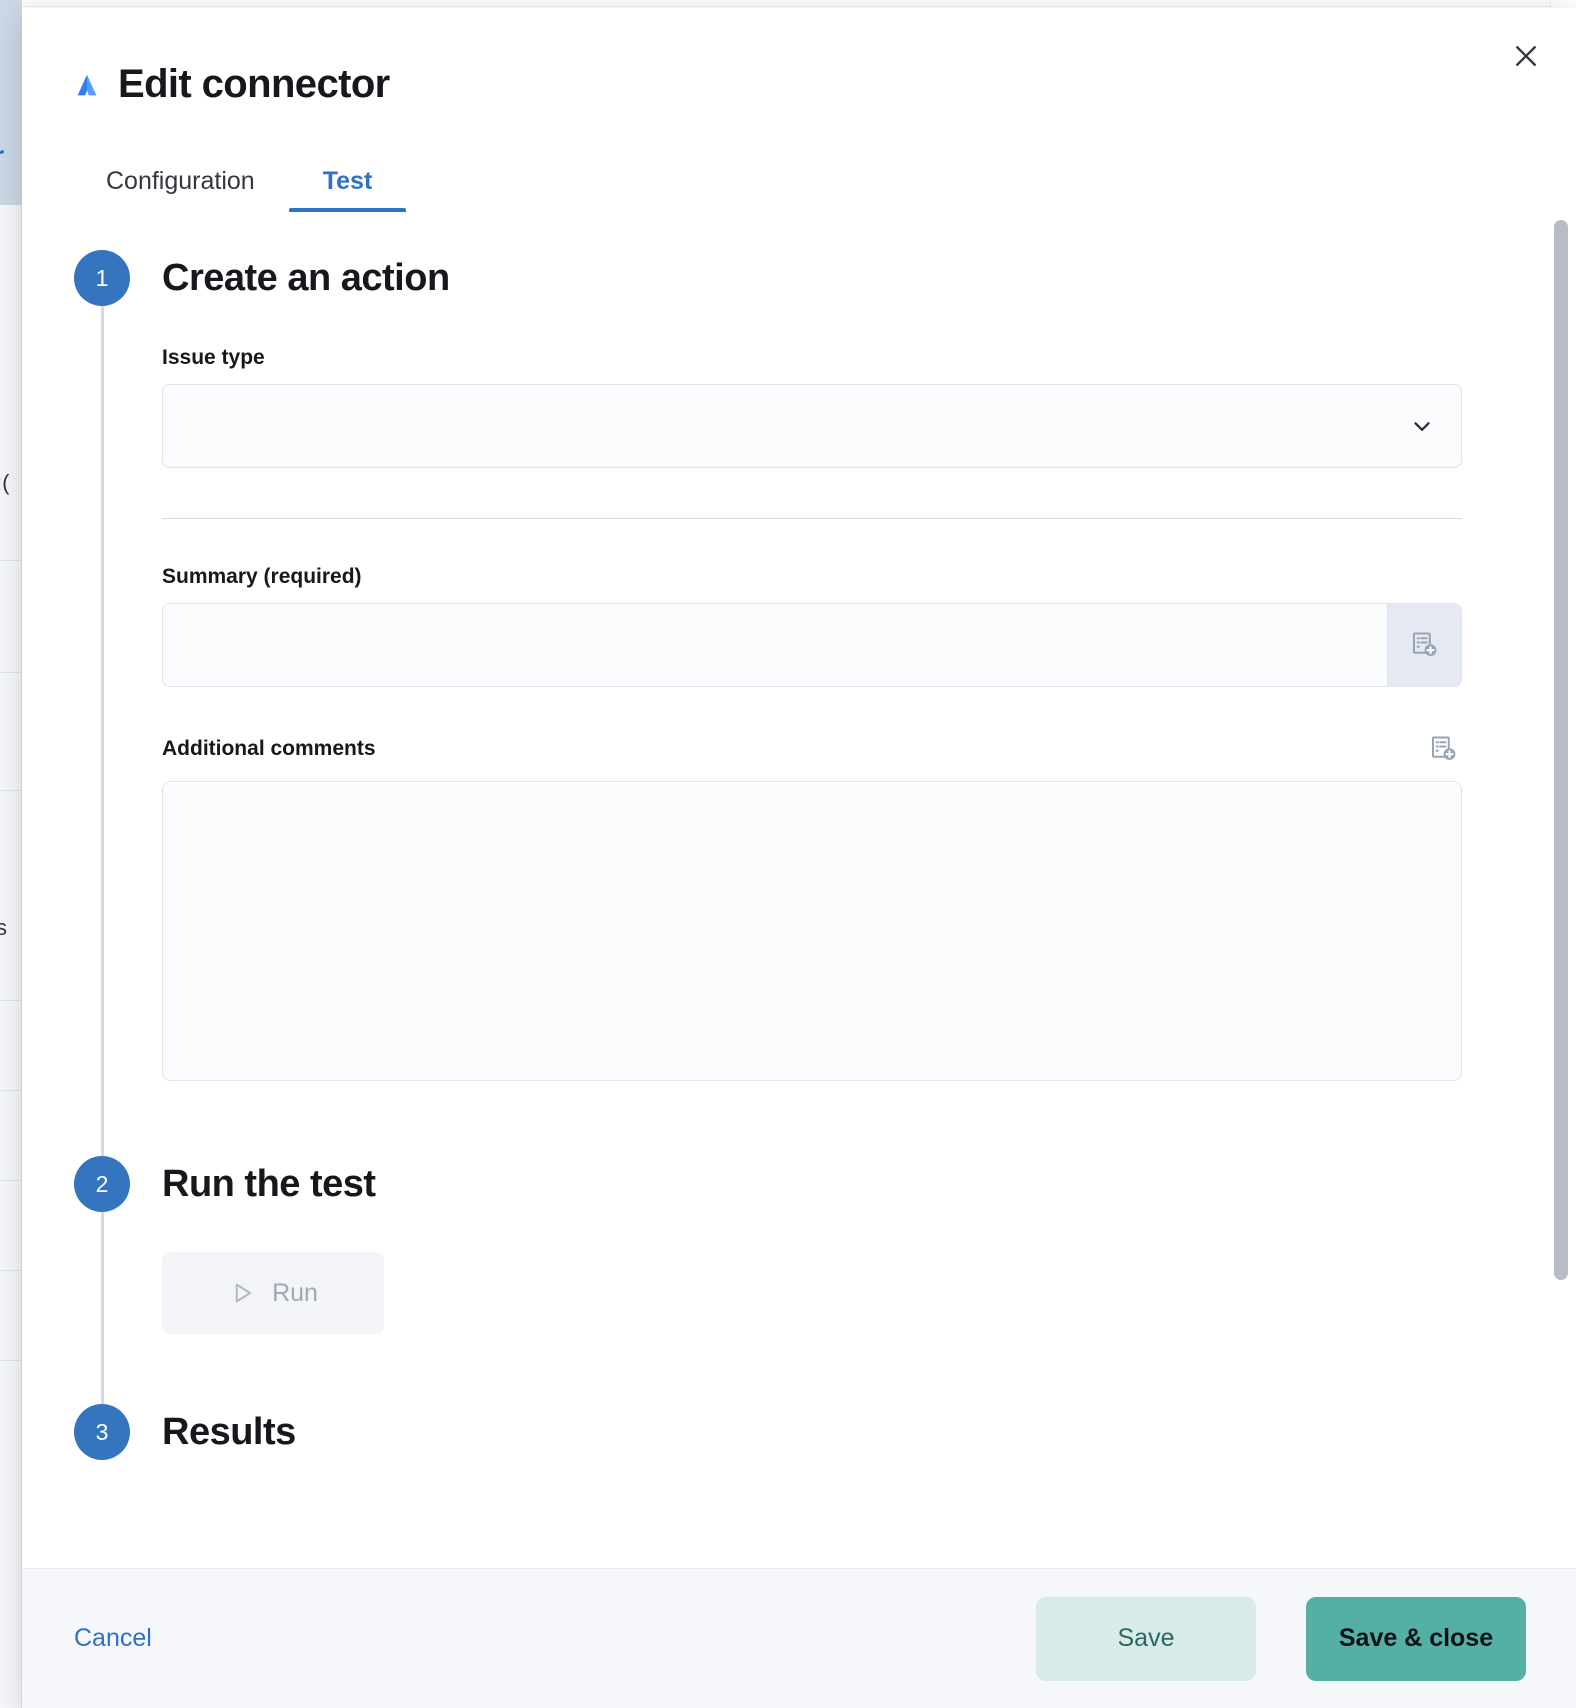 This screenshot has height=1708, width=1576. What do you see at coordinates (269, 748) in the screenshot?
I see `additional-comments-label: Additional comments` at bounding box center [269, 748].